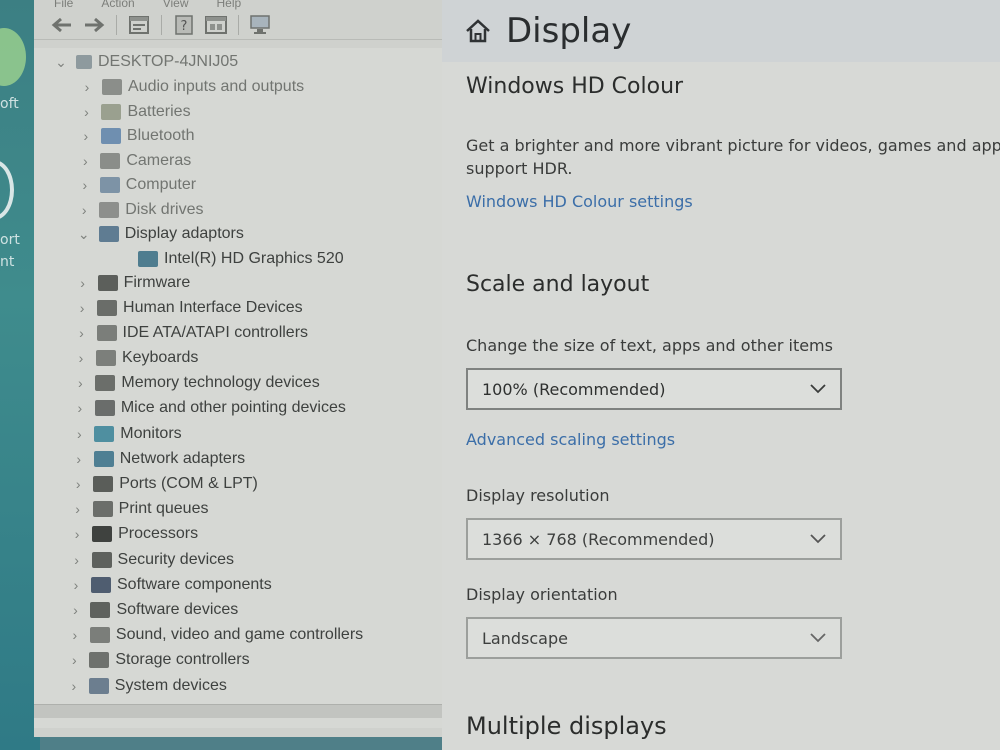  I want to click on orientation-dropdown: Landscape, so click(654, 638).